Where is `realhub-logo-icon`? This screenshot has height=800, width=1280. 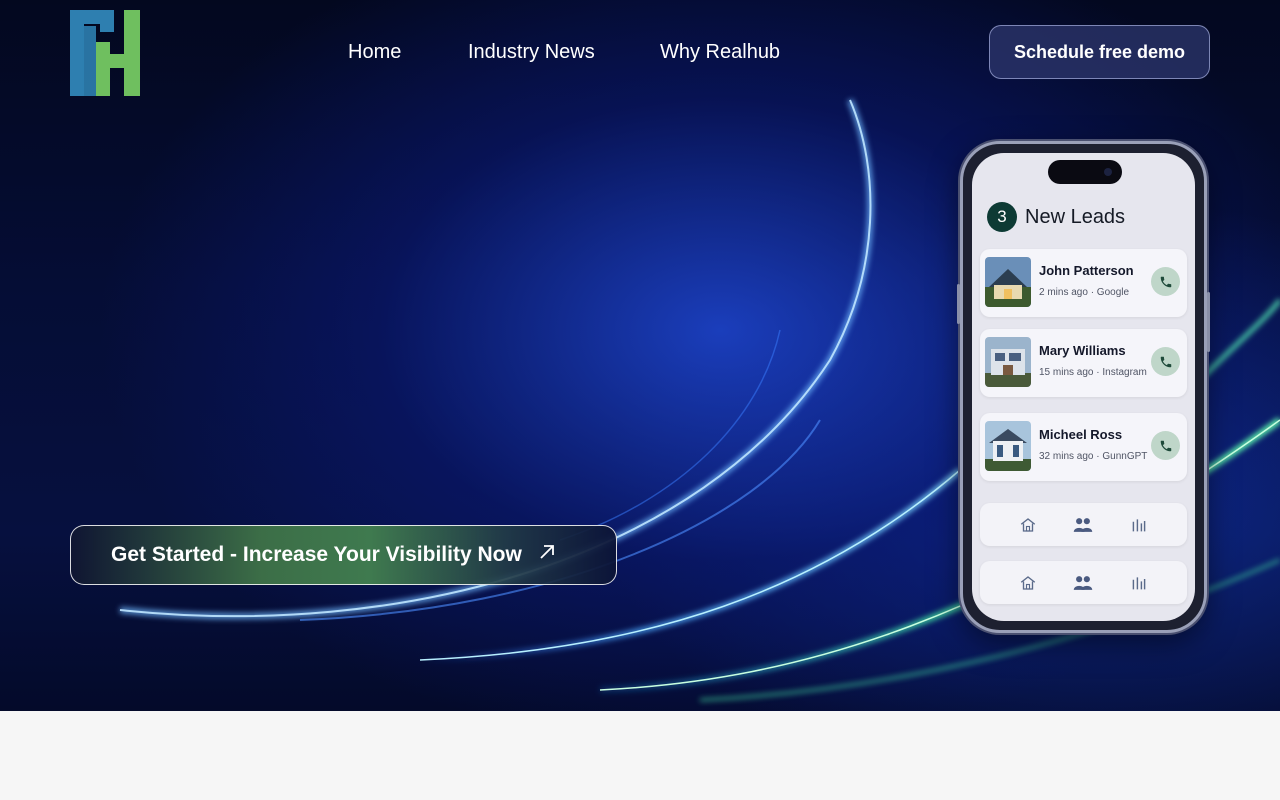 realhub-logo-icon is located at coordinates (105, 53).